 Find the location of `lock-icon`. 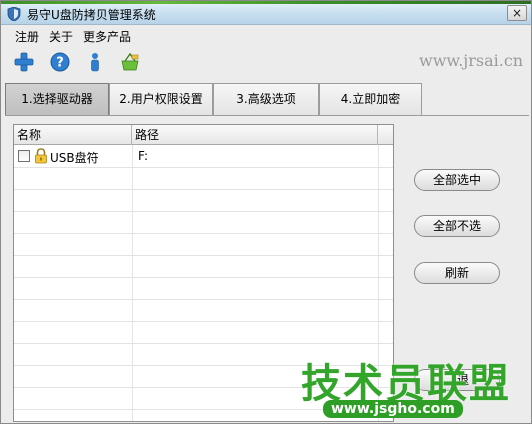

lock-icon is located at coordinates (41, 156).